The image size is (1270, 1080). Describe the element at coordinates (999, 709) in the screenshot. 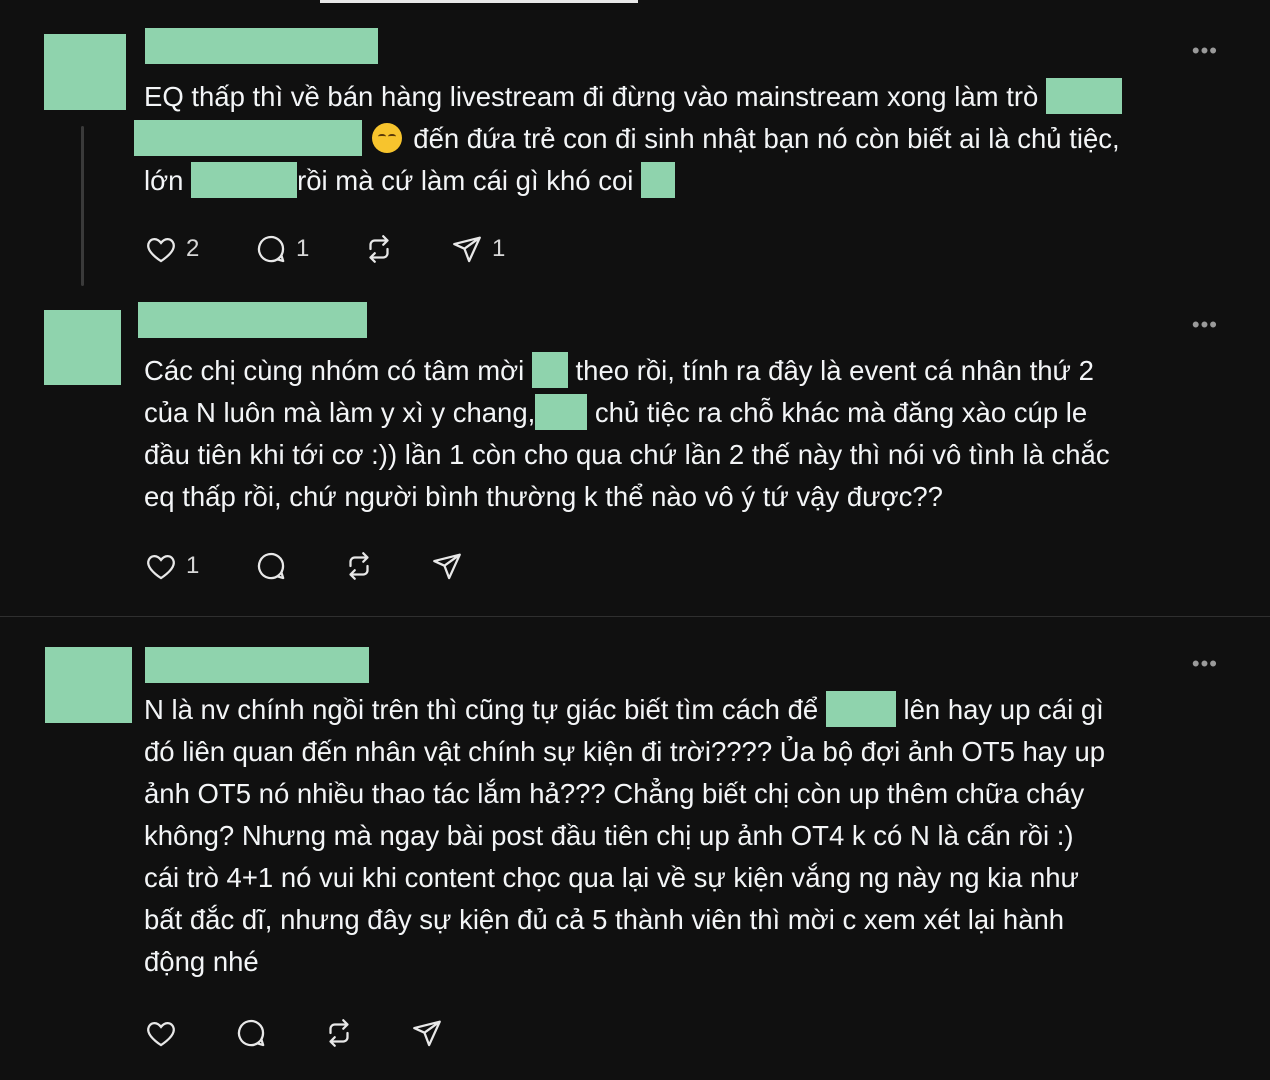

I see `text-segment: lên hay up cái gì` at that location.